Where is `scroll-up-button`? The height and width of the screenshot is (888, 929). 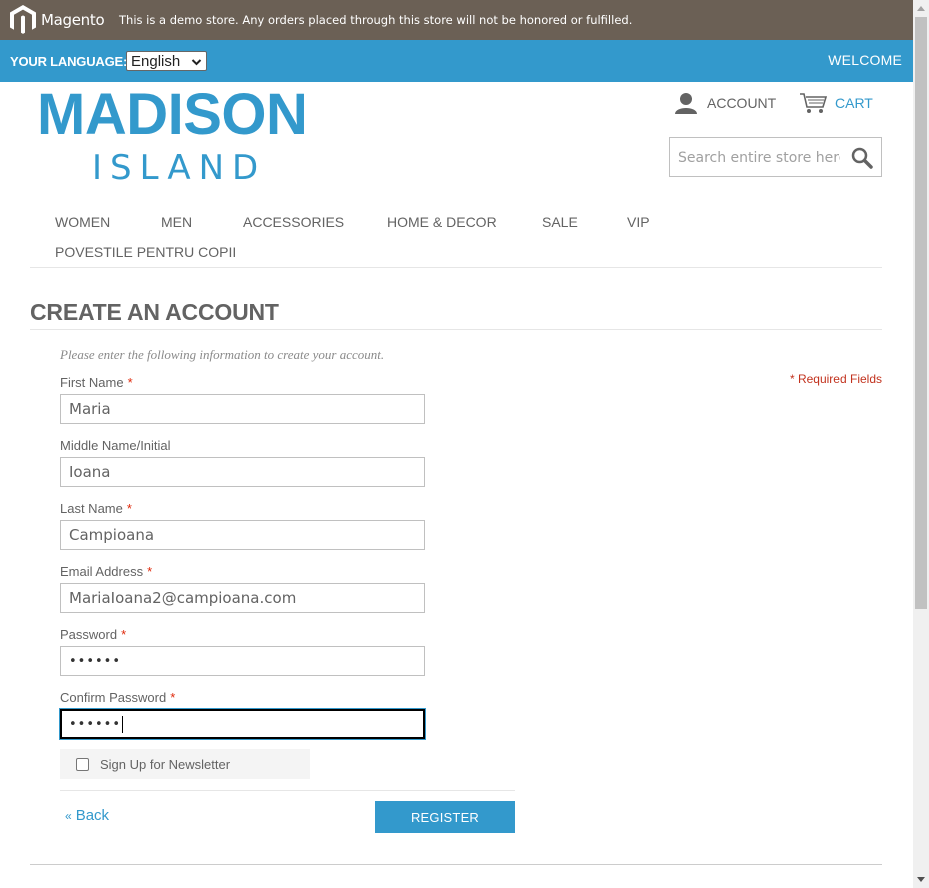 scroll-up-button is located at coordinates (921, 8).